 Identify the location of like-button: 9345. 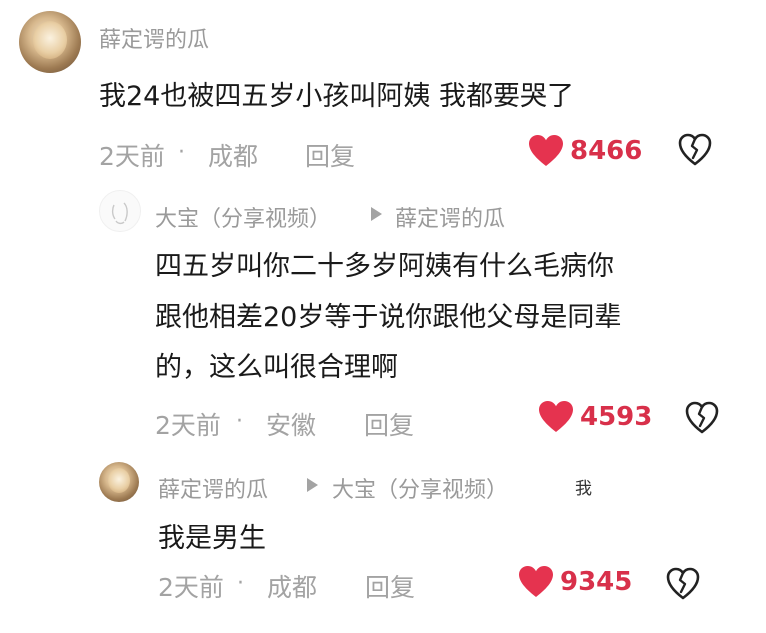
(575, 583).